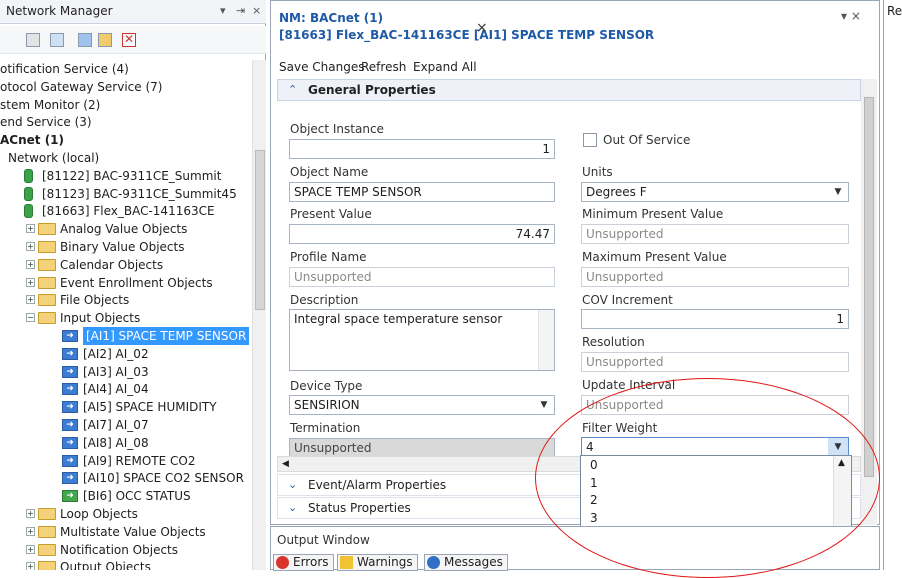  Describe the element at coordinates (116, 371) in the screenshot. I see `tree-node-label: [AI3] AI_03` at that location.